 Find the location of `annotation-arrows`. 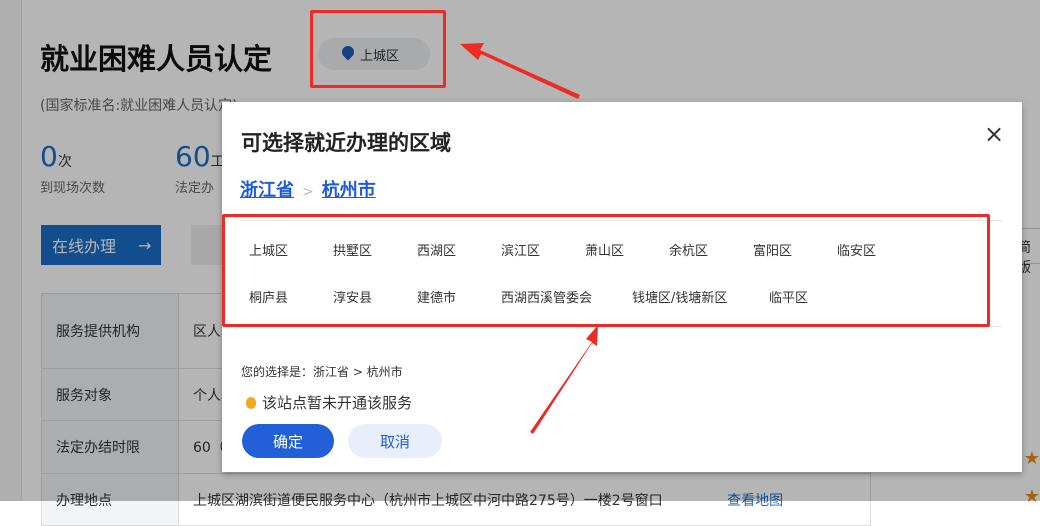

annotation-arrows is located at coordinates (529, 238).